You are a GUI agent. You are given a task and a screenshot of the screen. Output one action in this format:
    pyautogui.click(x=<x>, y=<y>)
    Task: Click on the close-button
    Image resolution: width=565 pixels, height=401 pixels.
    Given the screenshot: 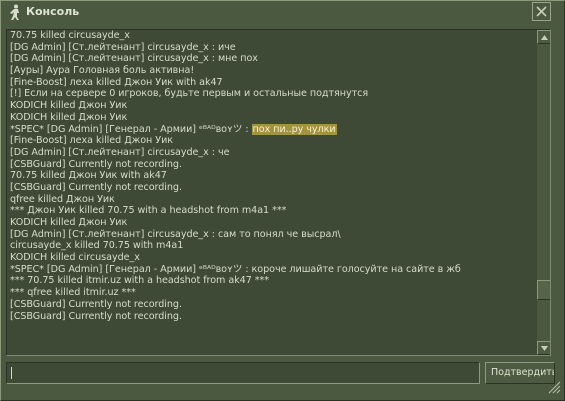 What is the action you would take?
    pyautogui.click(x=541, y=11)
    